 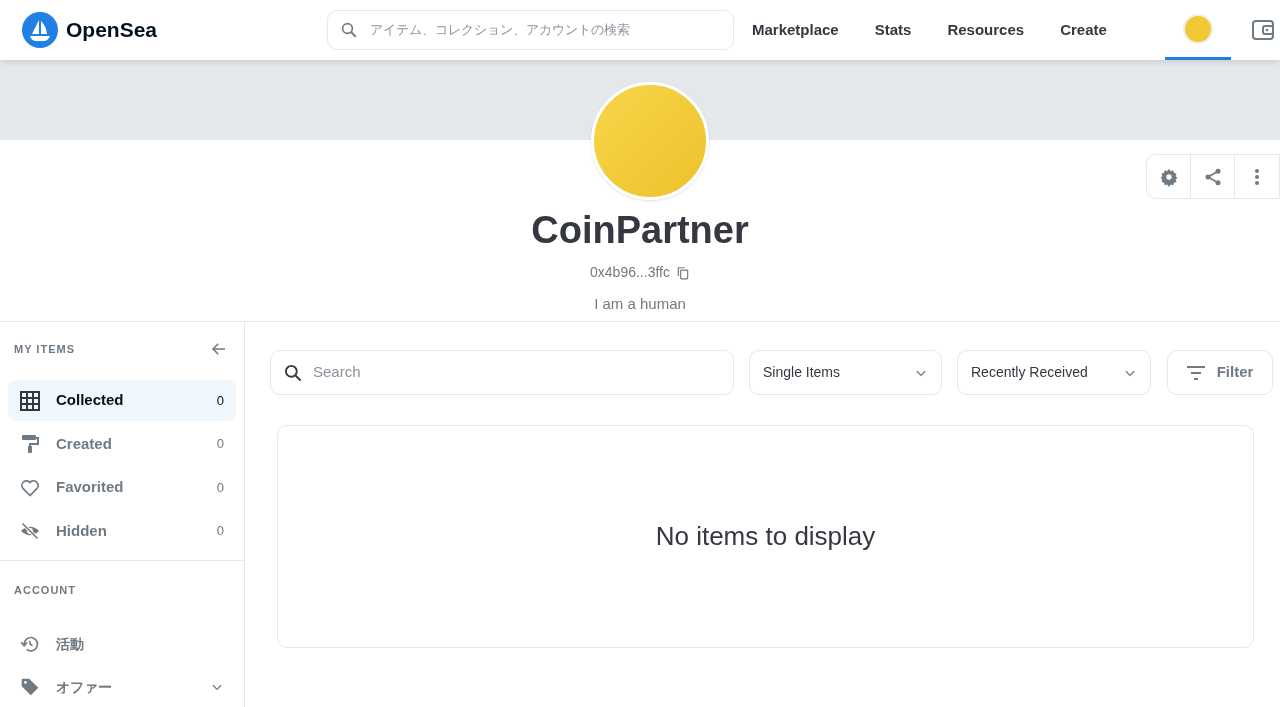 I want to click on logo-text: OpenSea, so click(x=112, y=30).